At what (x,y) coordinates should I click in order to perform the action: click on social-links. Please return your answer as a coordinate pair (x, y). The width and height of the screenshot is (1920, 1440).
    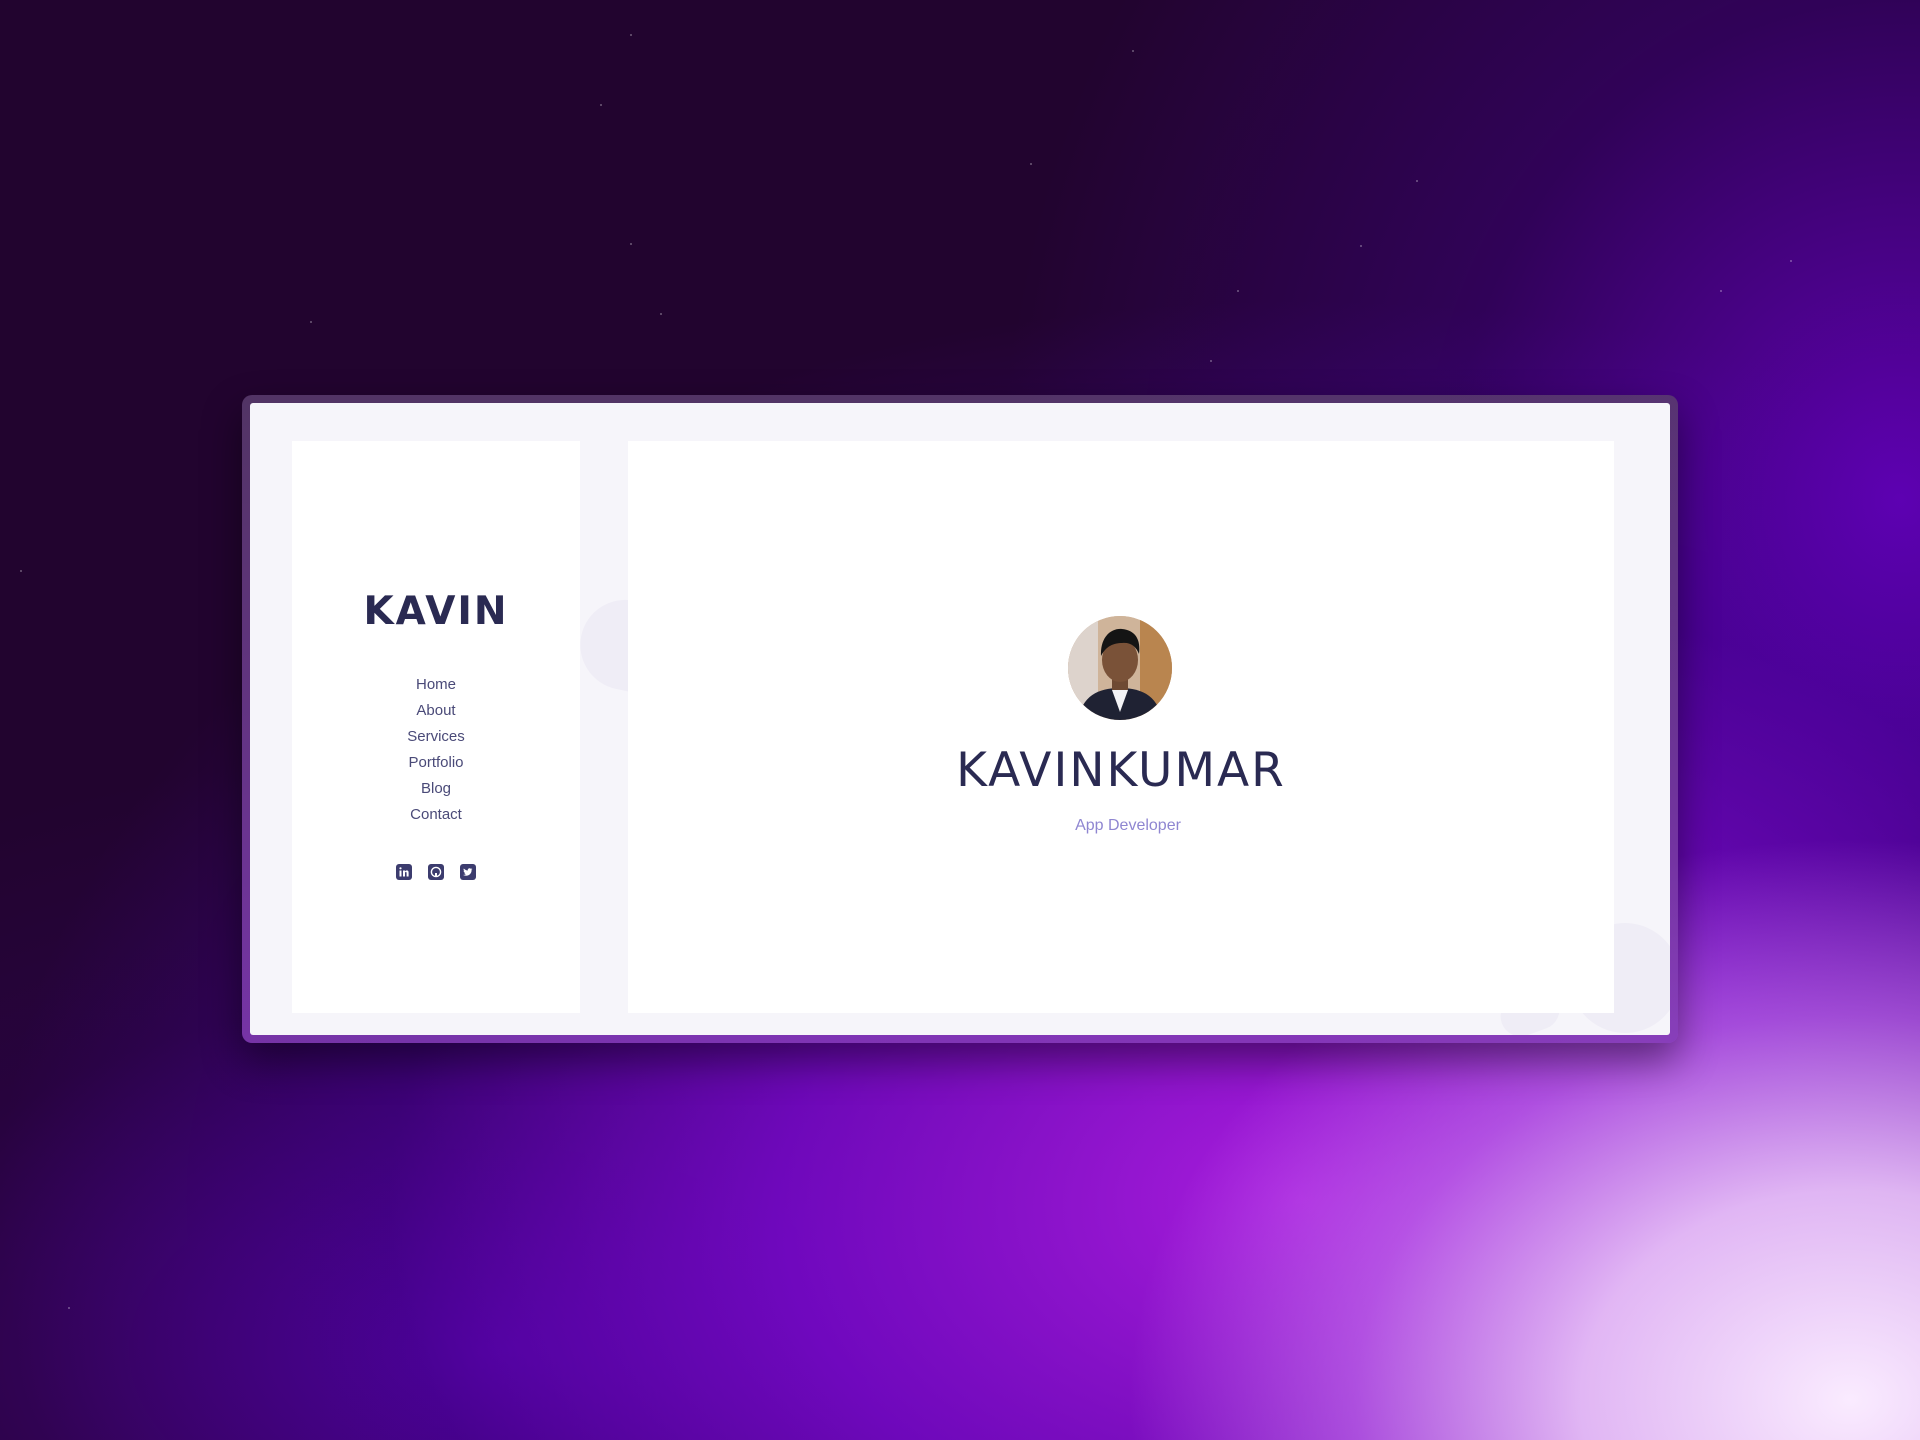
    Looking at the image, I should click on (436, 872).